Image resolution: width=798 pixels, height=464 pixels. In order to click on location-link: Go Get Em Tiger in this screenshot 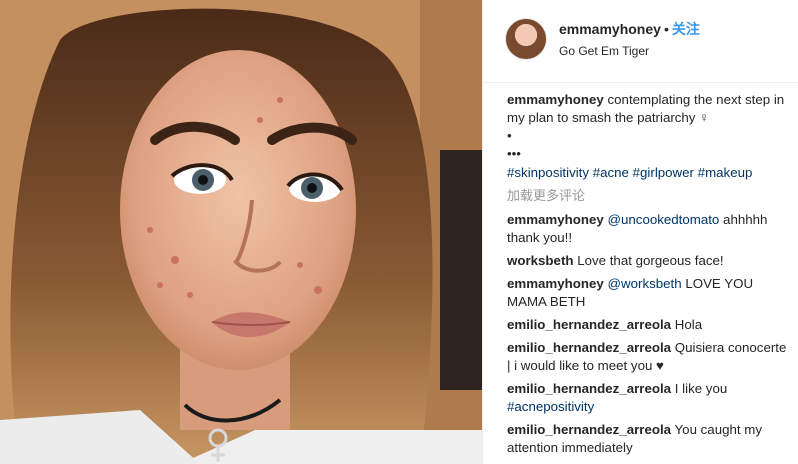, I will do `click(629, 51)`.